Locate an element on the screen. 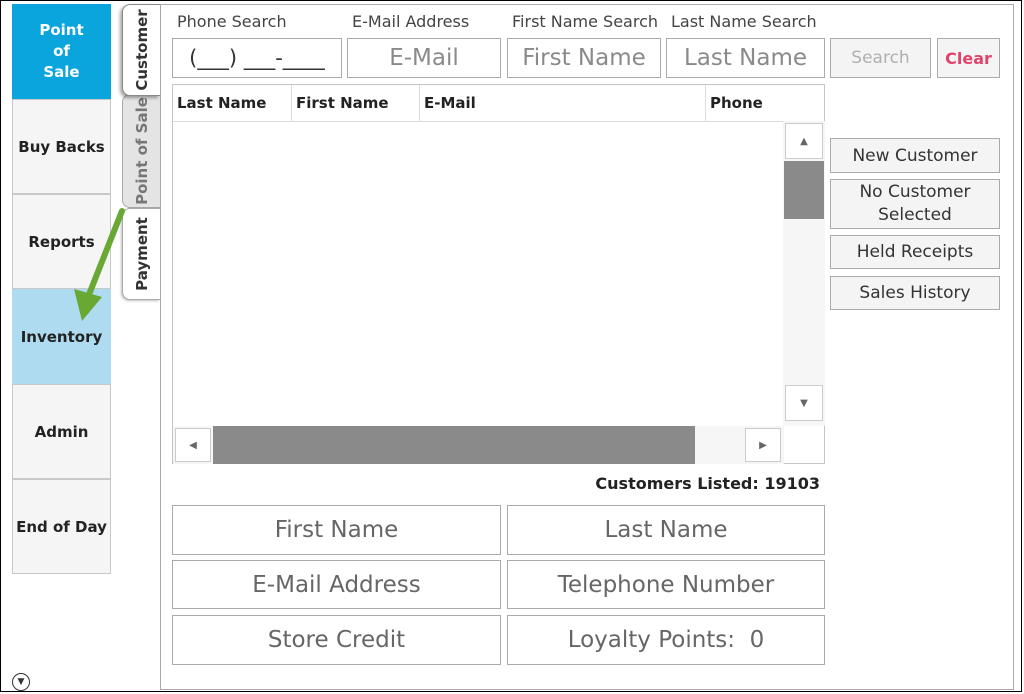  email-search-input: E-Mail is located at coordinates (424, 58).